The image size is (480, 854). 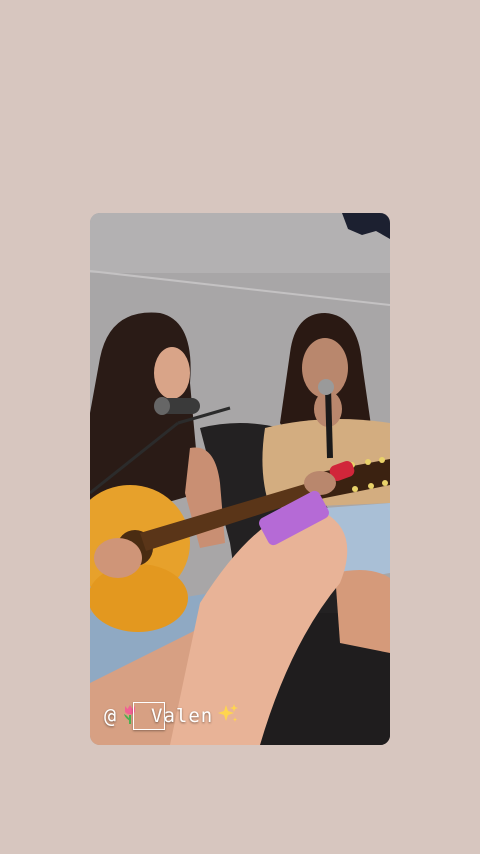 What do you see at coordinates (182, 716) in the screenshot?
I see `username-text: Valen` at bounding box center [182, 716].